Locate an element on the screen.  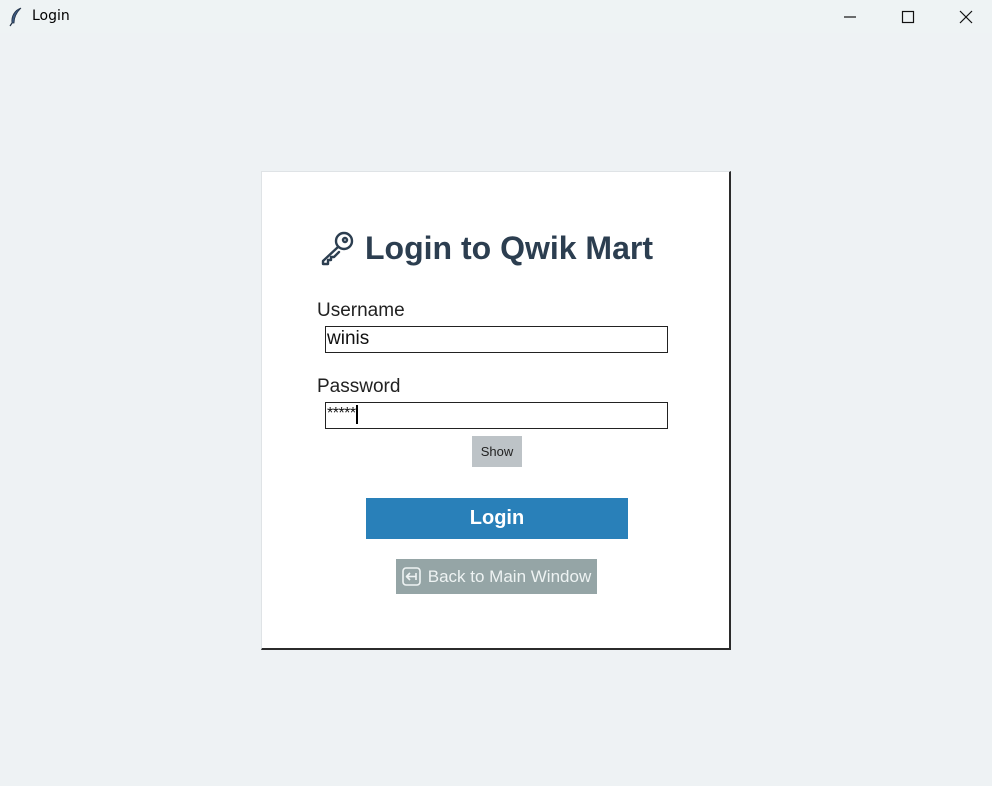
close-button is located at coordinates (964, 16).